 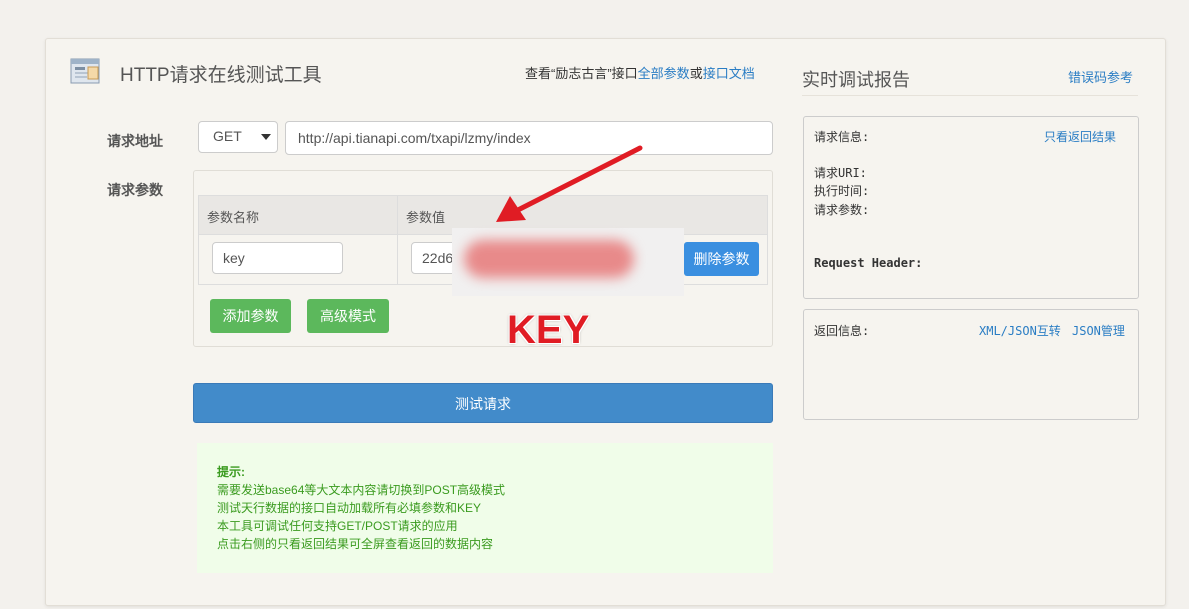 I want to click on response-info-label: 返回信息:, so click(x=842, y=331).